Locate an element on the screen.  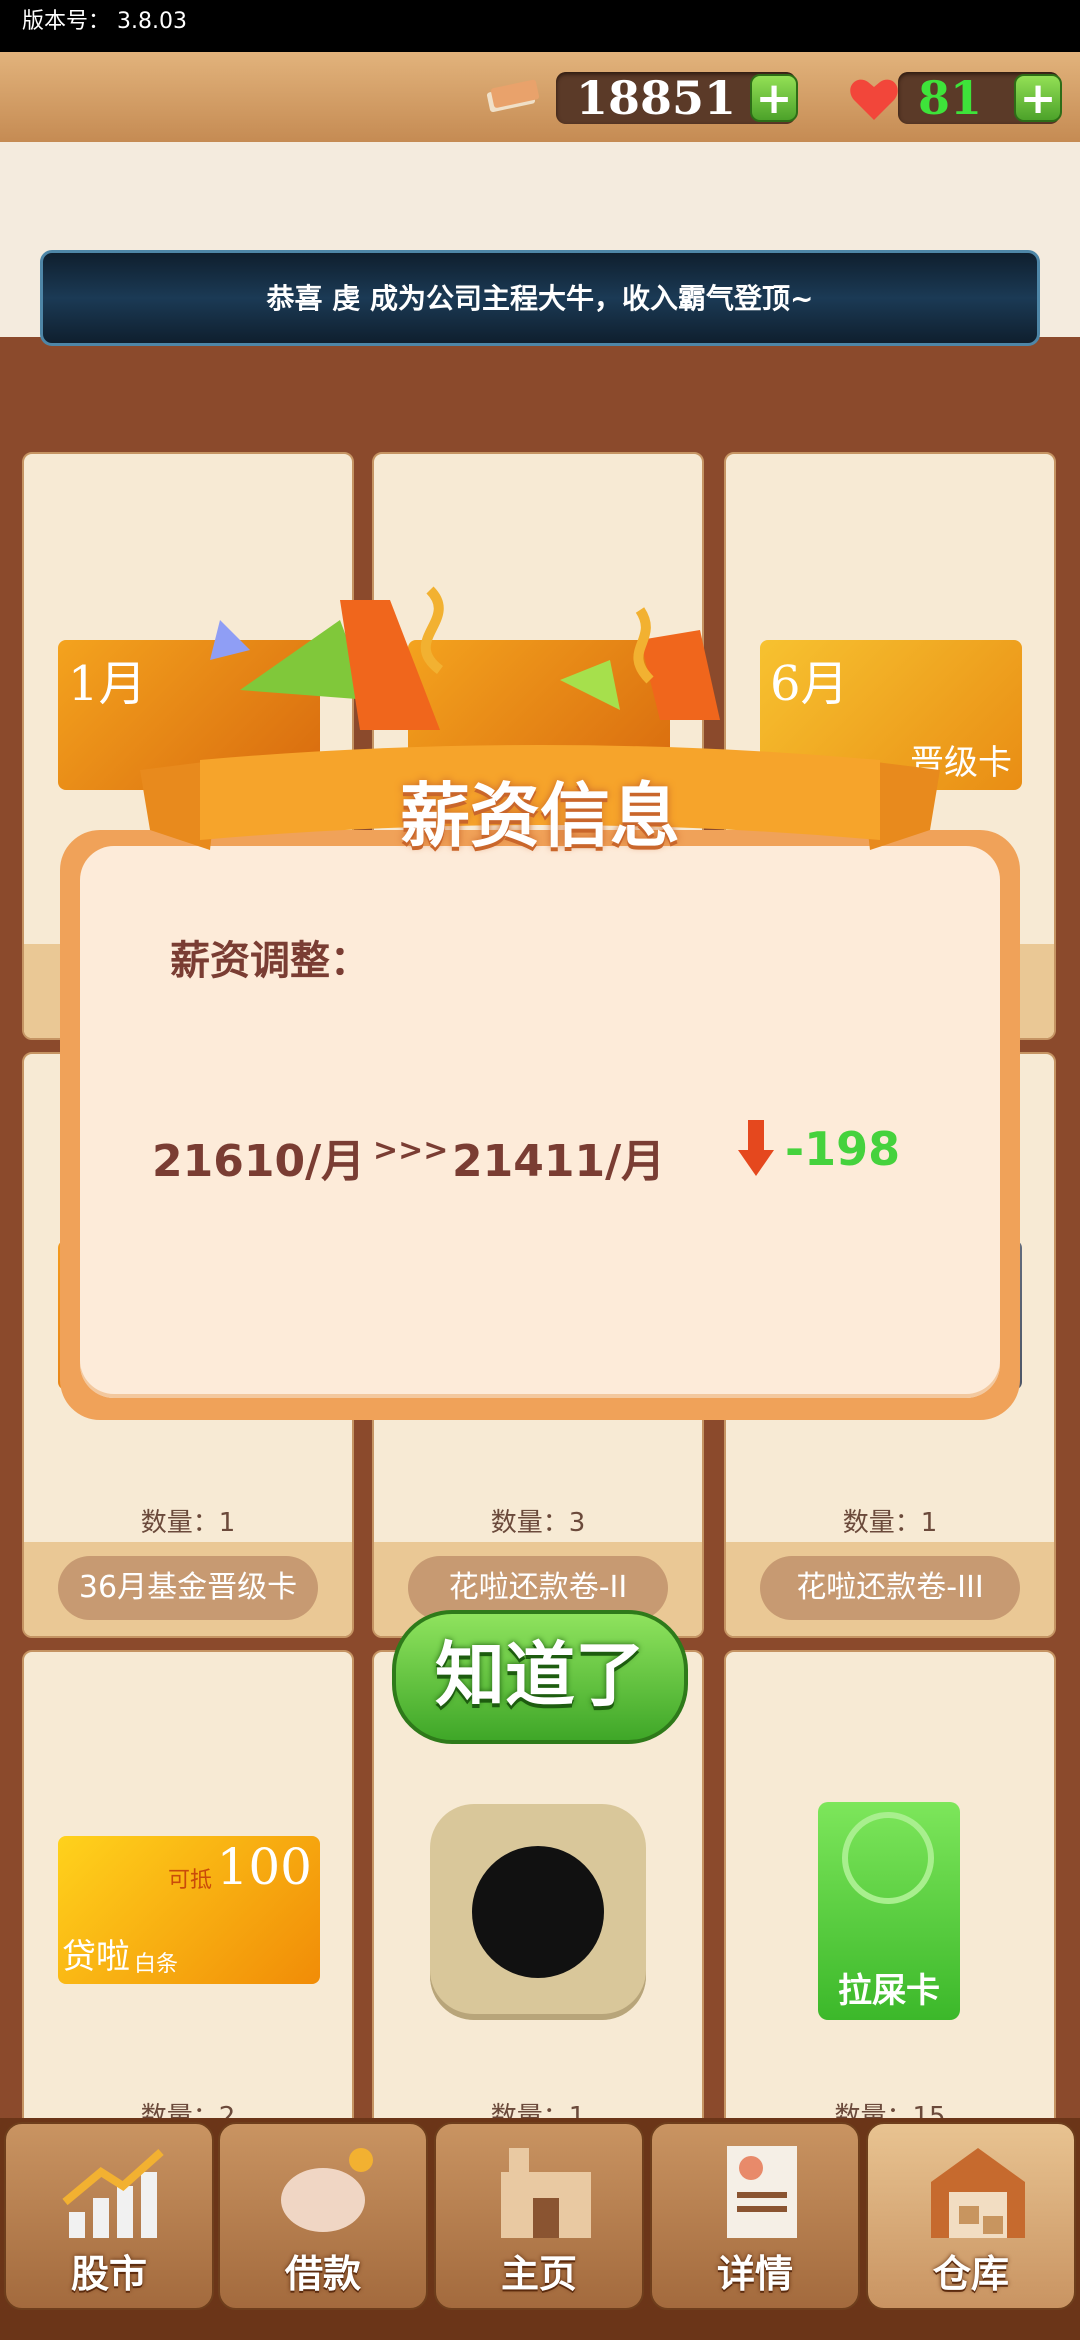
nav-warehouse: 仓库 is located at coordinates (971, 2216).